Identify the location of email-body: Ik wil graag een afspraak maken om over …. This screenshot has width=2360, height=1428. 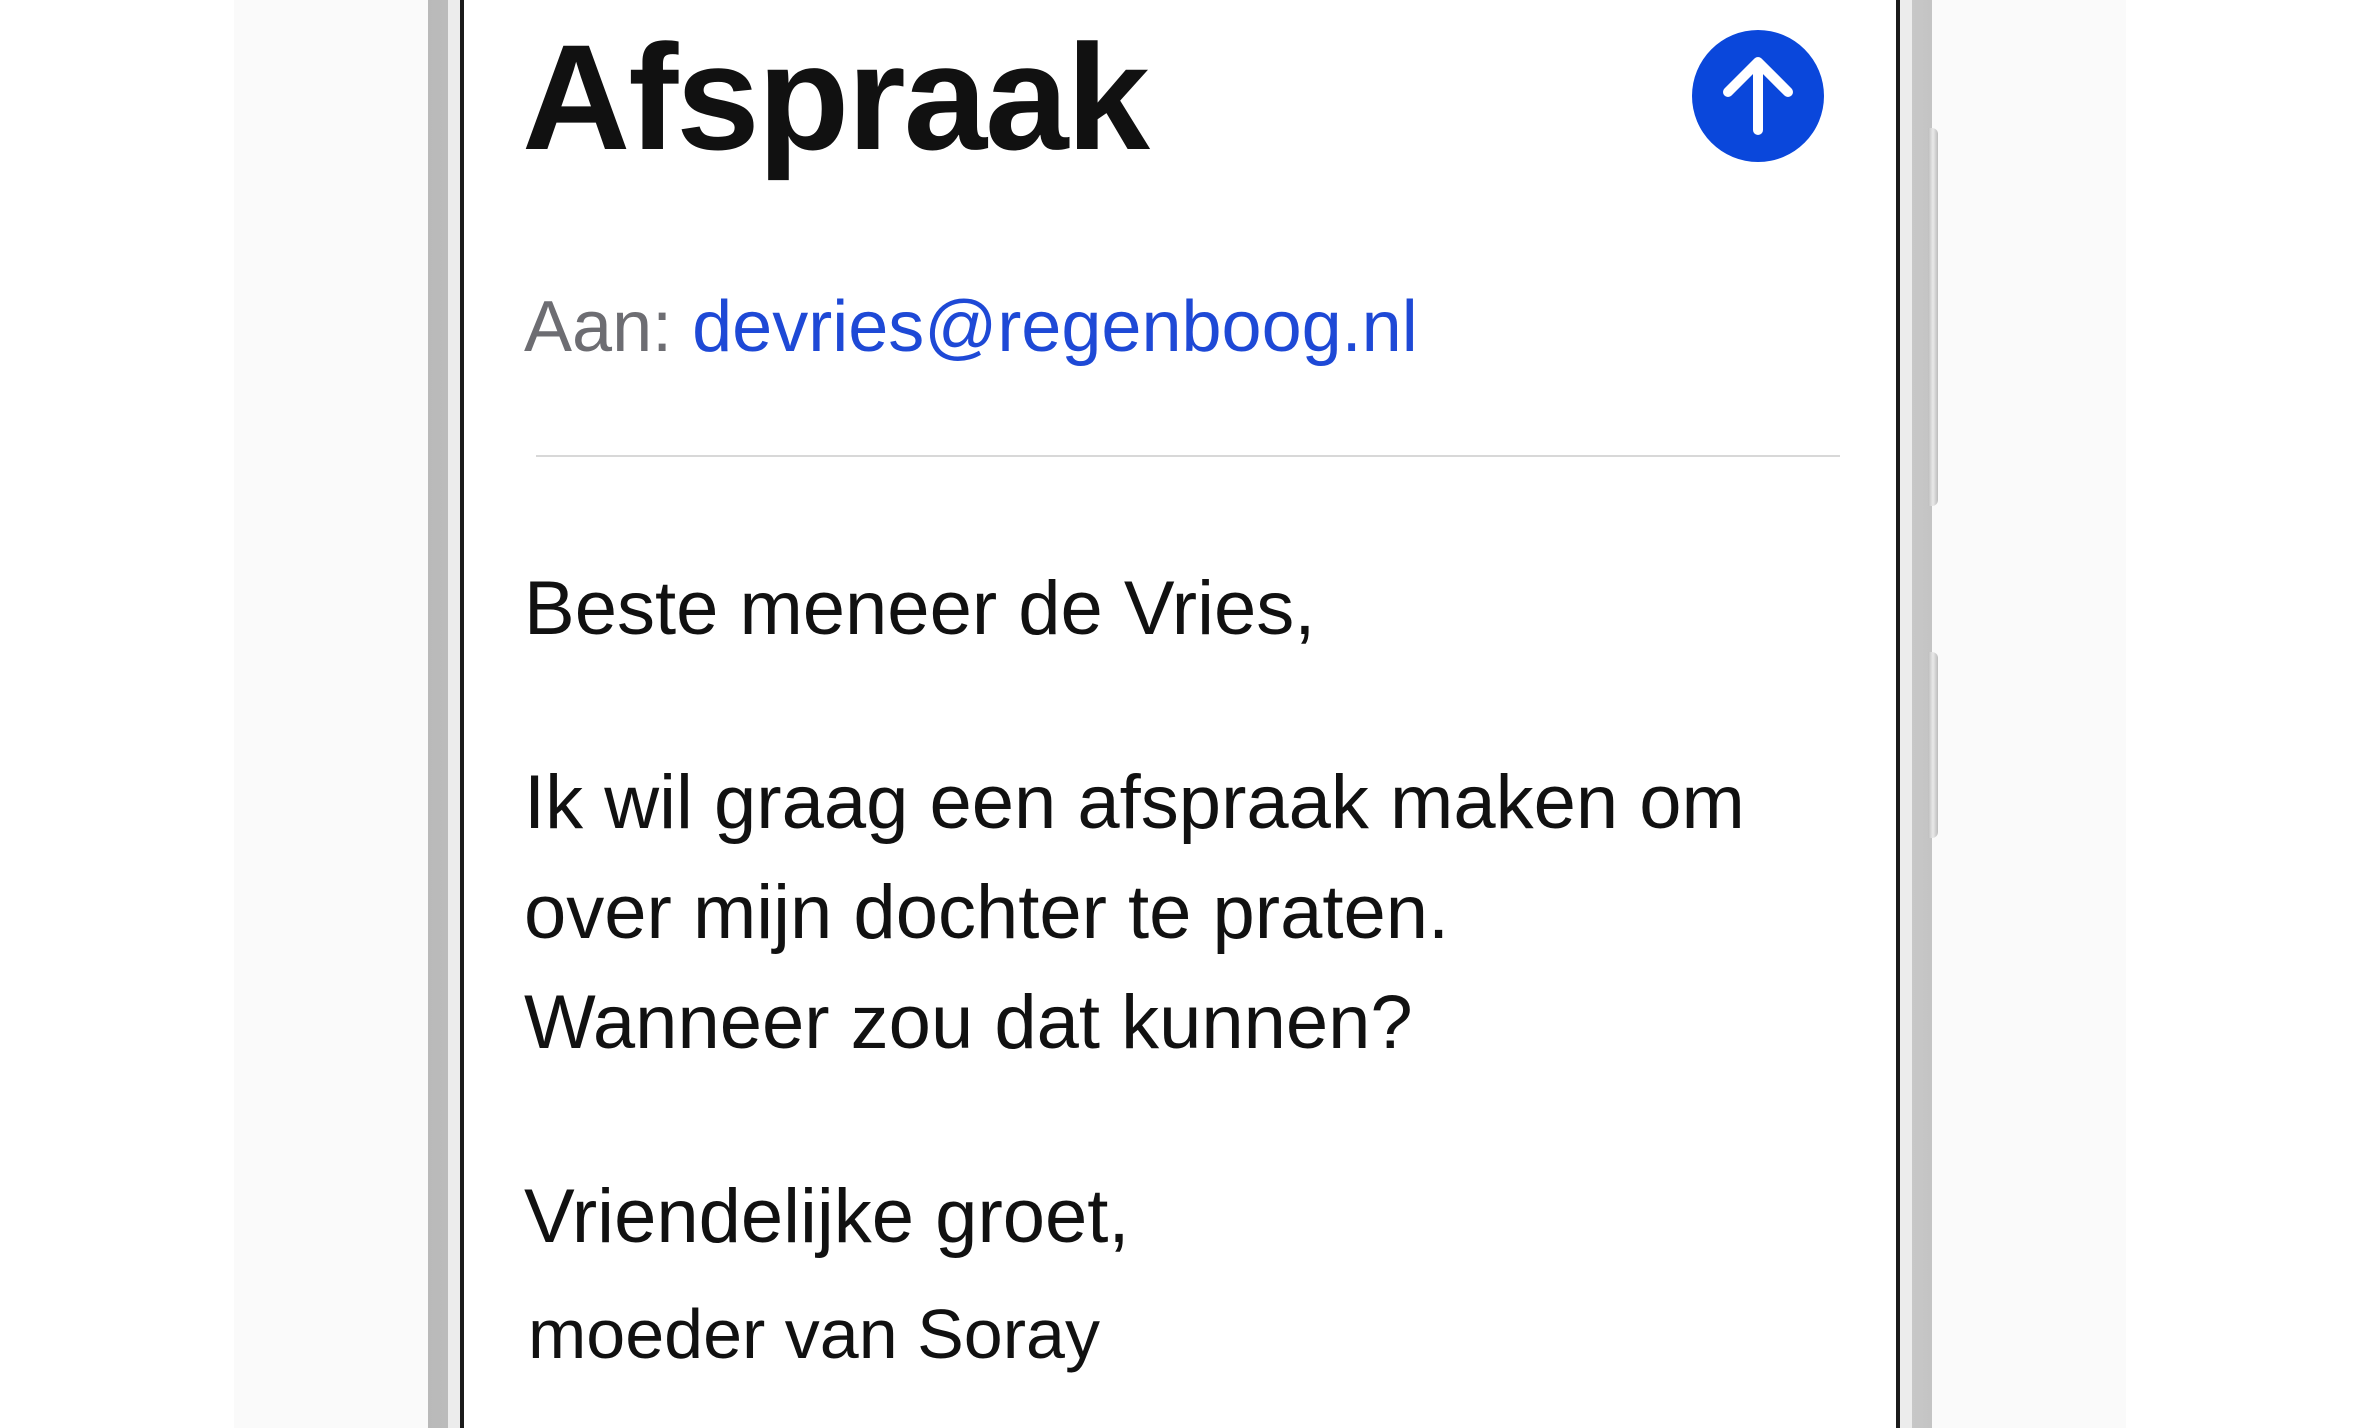
(1134, 913).